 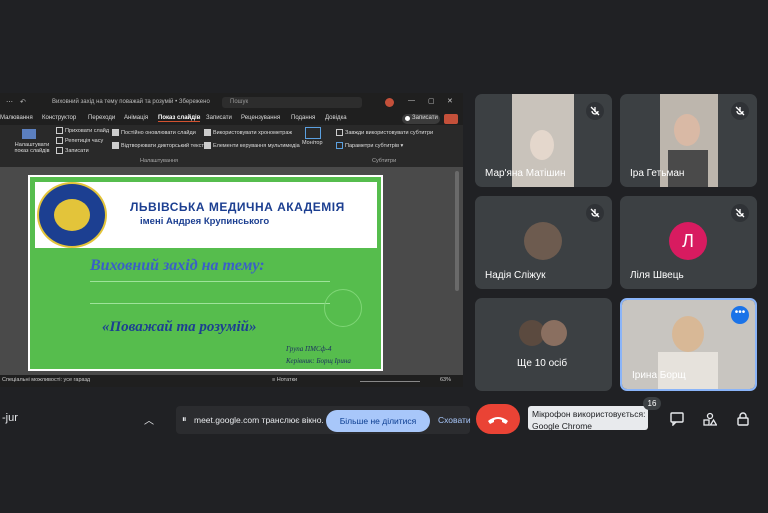 What do you see at coordinates (451, 119) in the screenshot?
I see `share-icon` at bounding box center [451, 119].